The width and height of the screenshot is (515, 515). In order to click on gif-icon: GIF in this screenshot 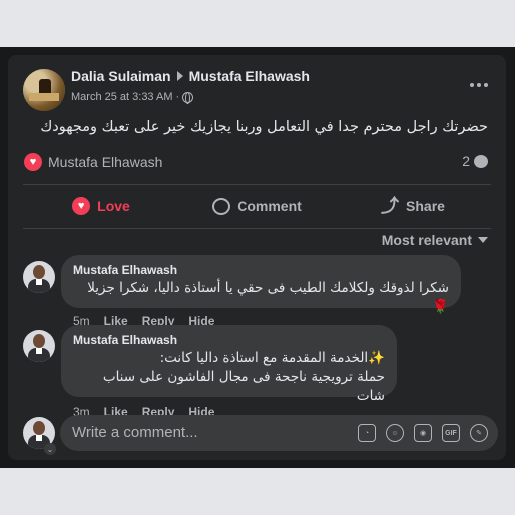, I will do `click(451, 433)`.